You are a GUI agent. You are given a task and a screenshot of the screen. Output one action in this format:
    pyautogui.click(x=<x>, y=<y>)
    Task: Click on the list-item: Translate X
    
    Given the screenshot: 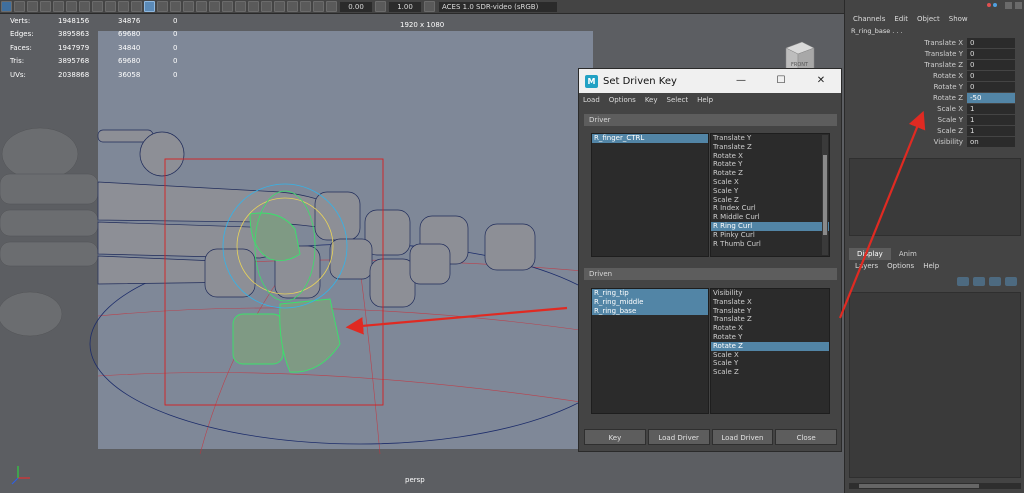 What is the action you would take?
    pyautogui.click(x=770, y=302)
    